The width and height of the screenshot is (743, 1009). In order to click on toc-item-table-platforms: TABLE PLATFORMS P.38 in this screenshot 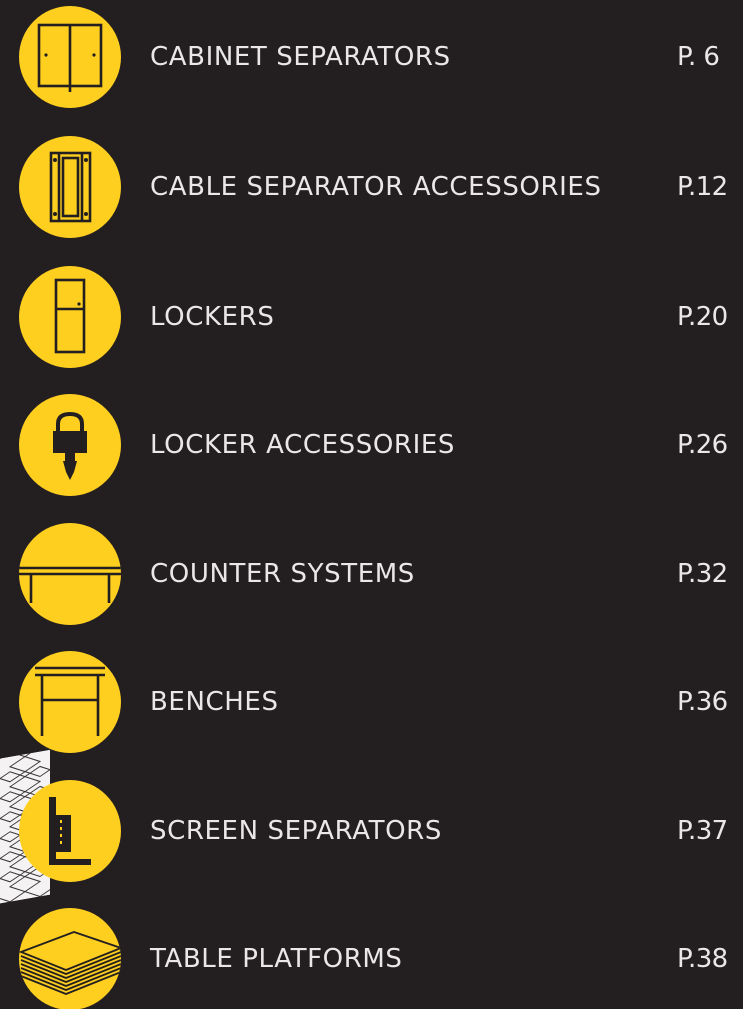, I will do `click(371, 958)`.